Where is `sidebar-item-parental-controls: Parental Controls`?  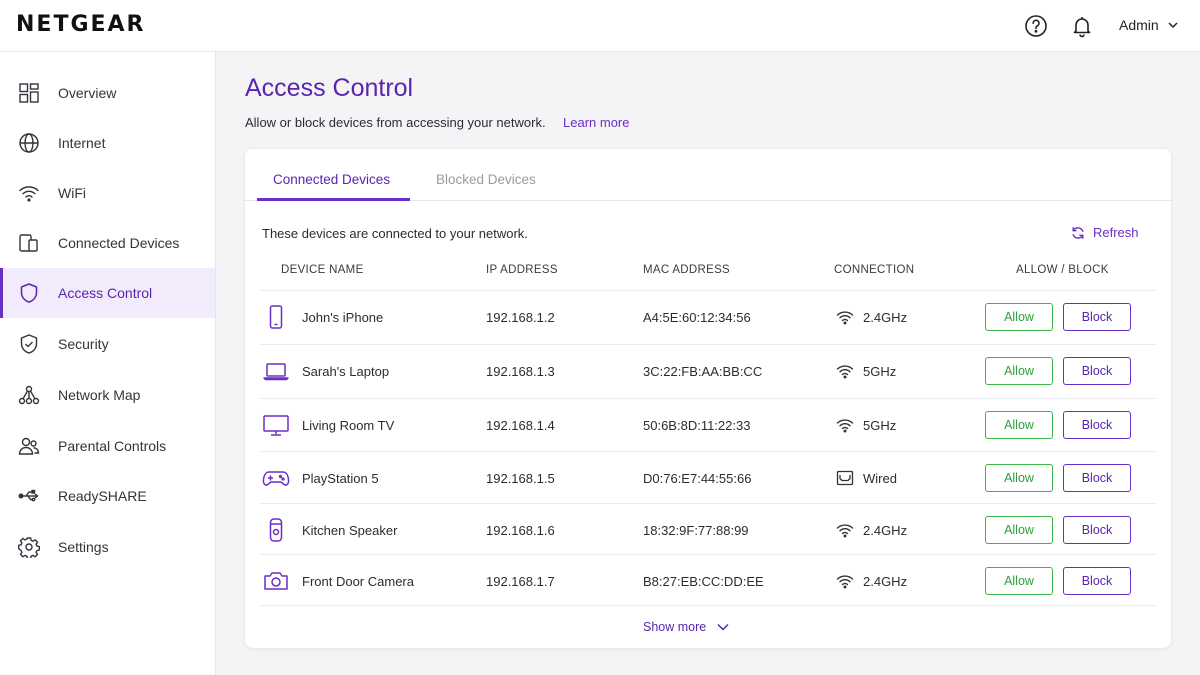
sidebar-item-parental-controls: Parental Controls is located at coordinates (107, 446).